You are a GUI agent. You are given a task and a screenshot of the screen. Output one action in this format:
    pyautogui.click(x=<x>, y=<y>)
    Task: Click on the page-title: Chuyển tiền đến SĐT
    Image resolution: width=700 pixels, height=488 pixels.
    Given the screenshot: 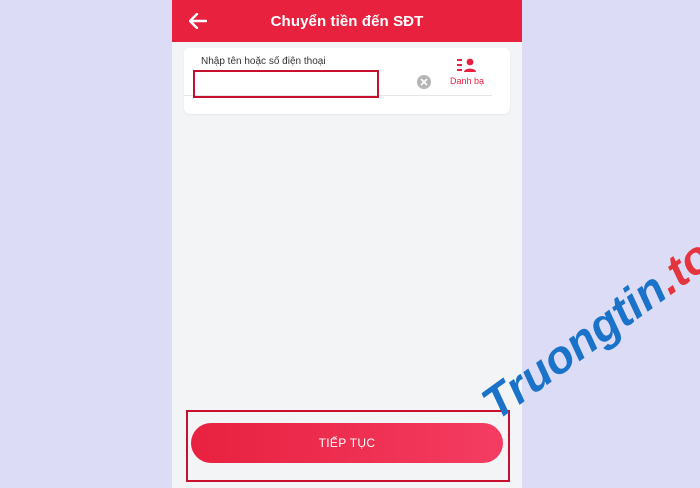 What is the action you would take?
    pyautogui.click(x=347, y=21)
    